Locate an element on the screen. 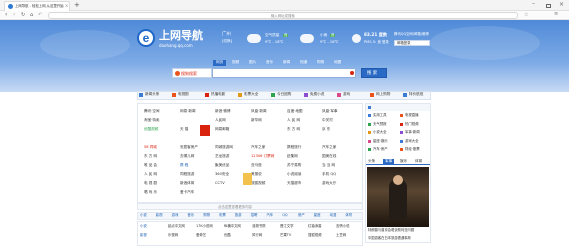 This screenshot has height=246, width=569. site-link: 爱卡汽车 is located at coordinates (187, 192).